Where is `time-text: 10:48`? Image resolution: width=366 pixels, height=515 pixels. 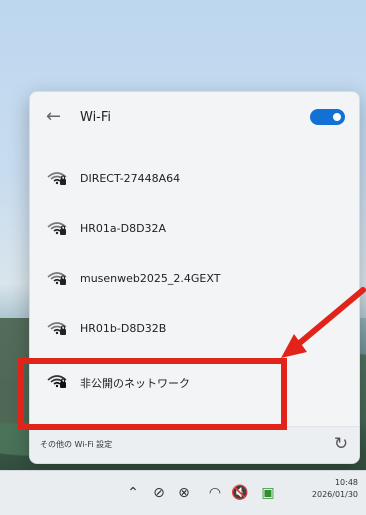
time-text: 10:48 is located at coordinates (346, 482).